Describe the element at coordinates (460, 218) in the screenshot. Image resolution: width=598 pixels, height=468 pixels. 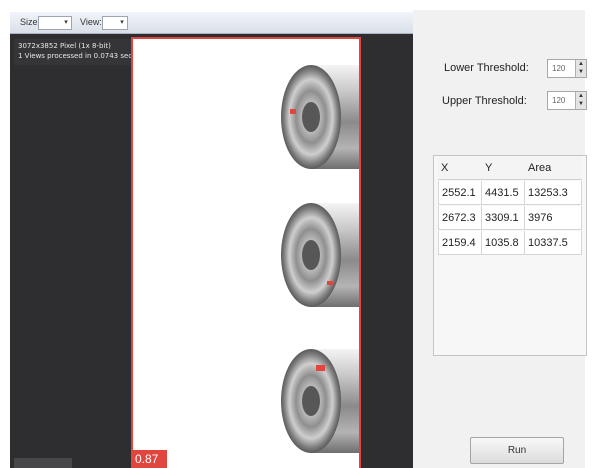
I see `cell-x: 2672.3` at that location.